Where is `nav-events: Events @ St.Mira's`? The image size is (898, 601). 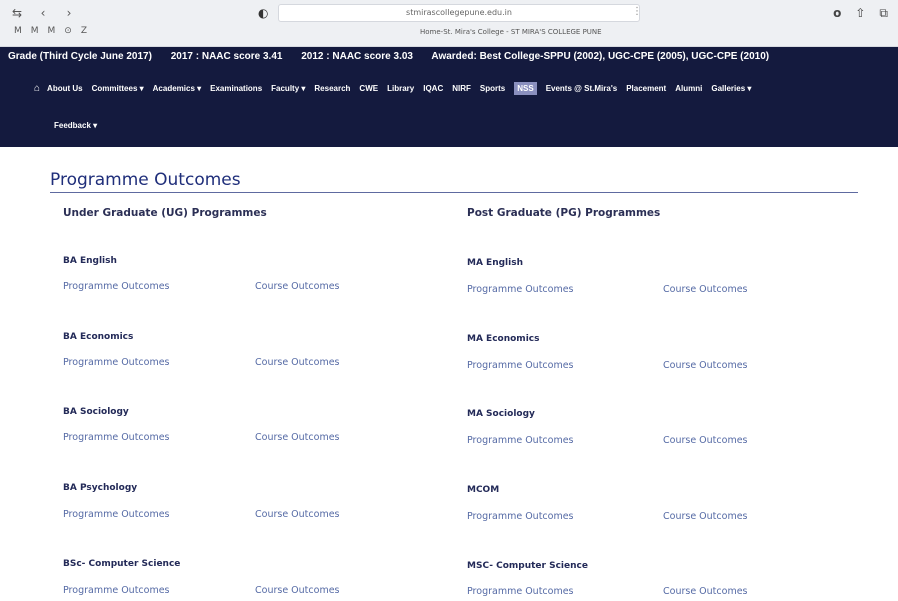 nav-events: Events @ St.Mira's is located at coordinates (582, 88).